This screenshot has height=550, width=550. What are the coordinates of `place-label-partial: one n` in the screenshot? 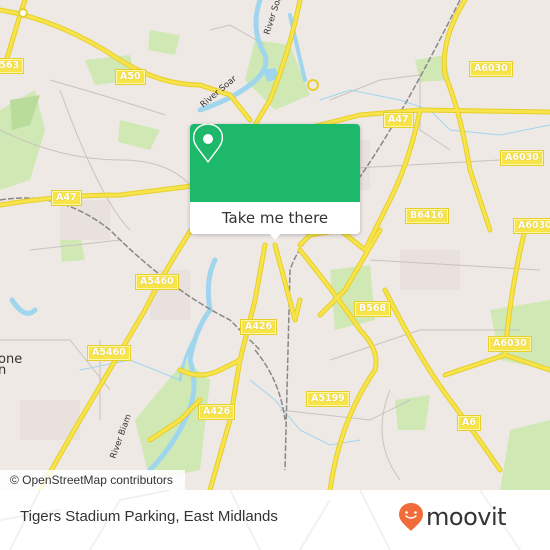 It's located at (11, 365).